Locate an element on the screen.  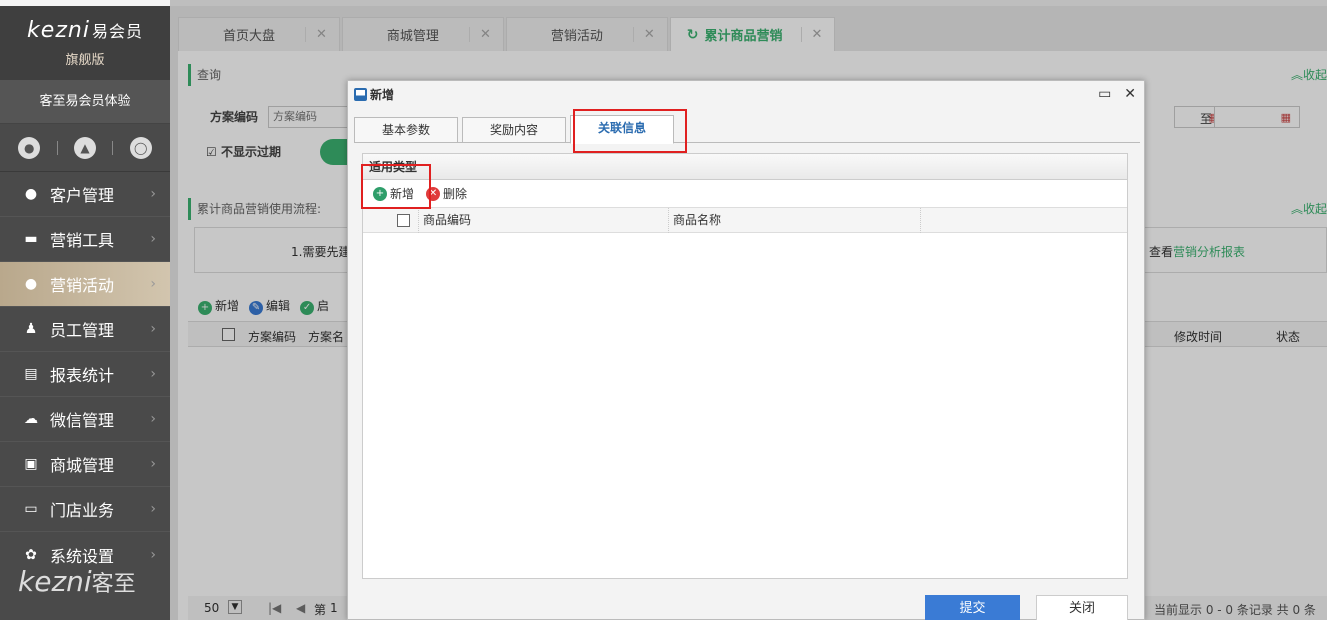
sidebar-item-shop: ▣ 商城管理 › is located at coordinates (85, 464).